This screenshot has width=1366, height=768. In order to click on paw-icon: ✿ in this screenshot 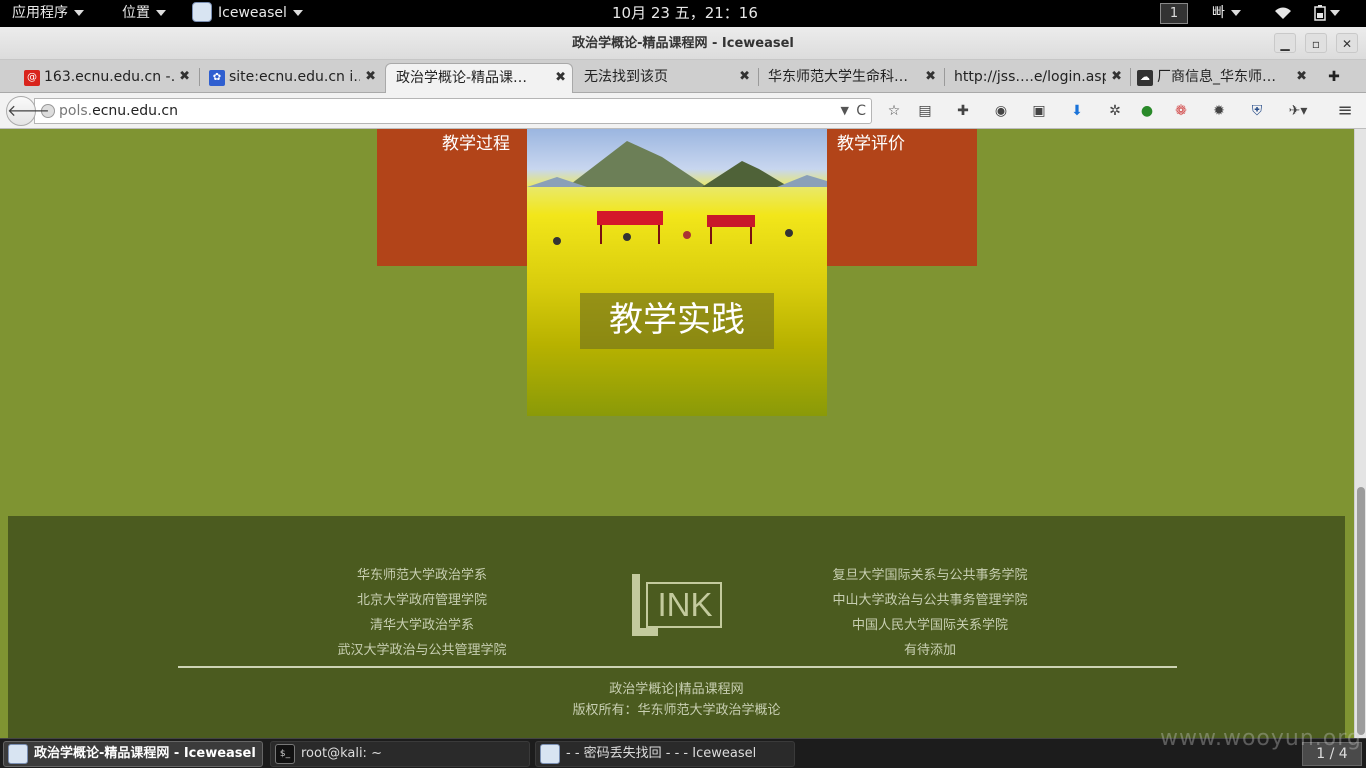, I will do `click(217, 78)`.